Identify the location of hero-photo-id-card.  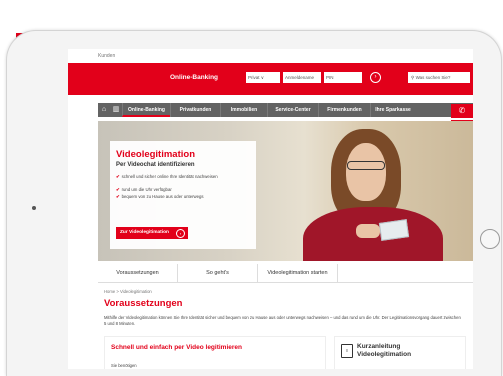
(394, 230).